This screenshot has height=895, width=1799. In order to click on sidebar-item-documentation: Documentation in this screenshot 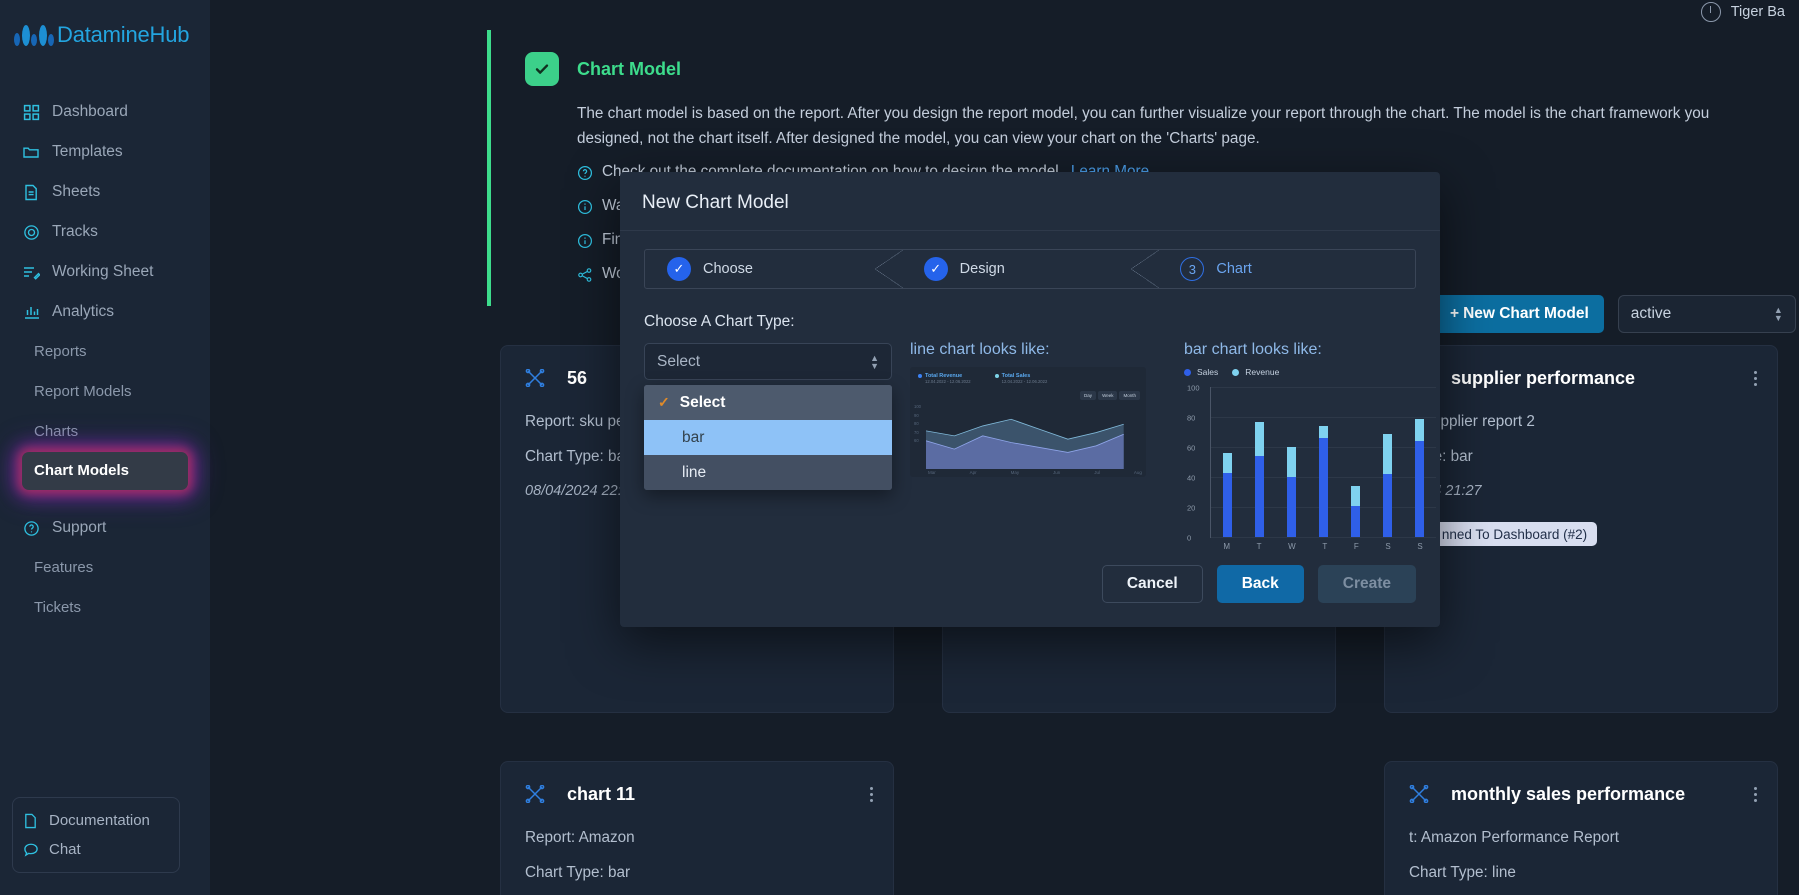, I will do `click(96, 820)`.